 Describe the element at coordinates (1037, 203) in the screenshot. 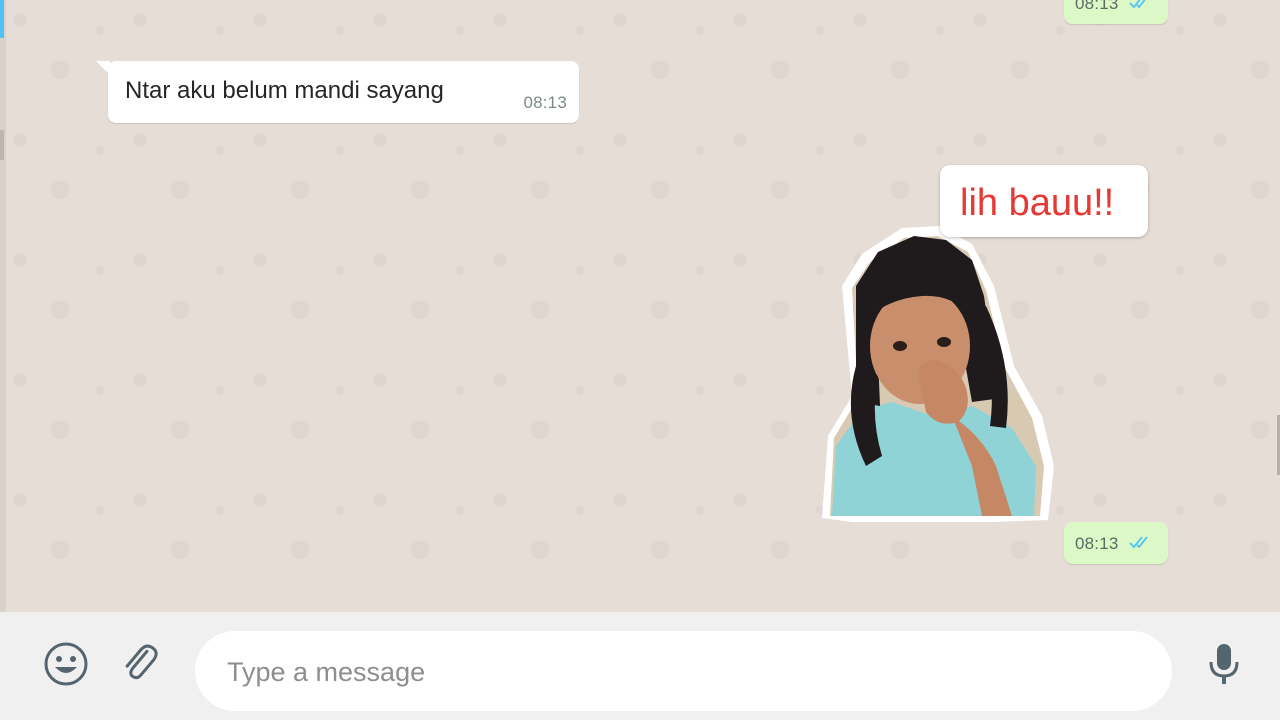

I see `sticker-caption-text: lih bauu!!` at that location.